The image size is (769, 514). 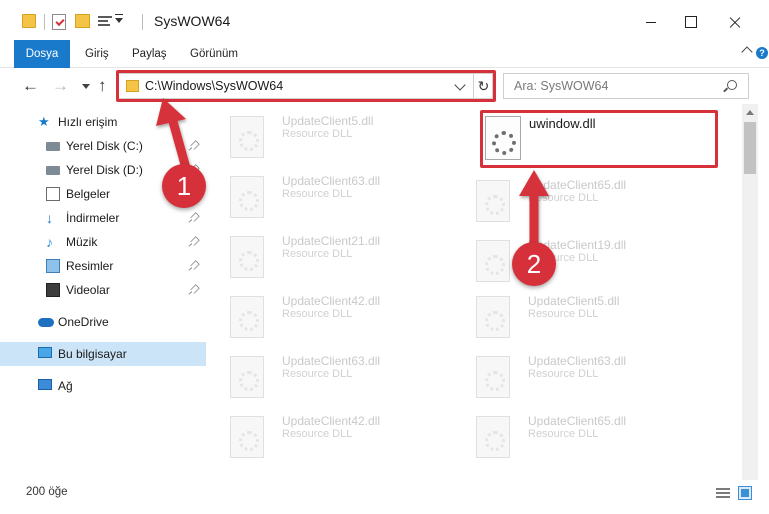 What do you see at coordinates (574, 301) in the screenshot?
I see `file-name: UpdateClient5.dll` at bounding box center [574, 301].